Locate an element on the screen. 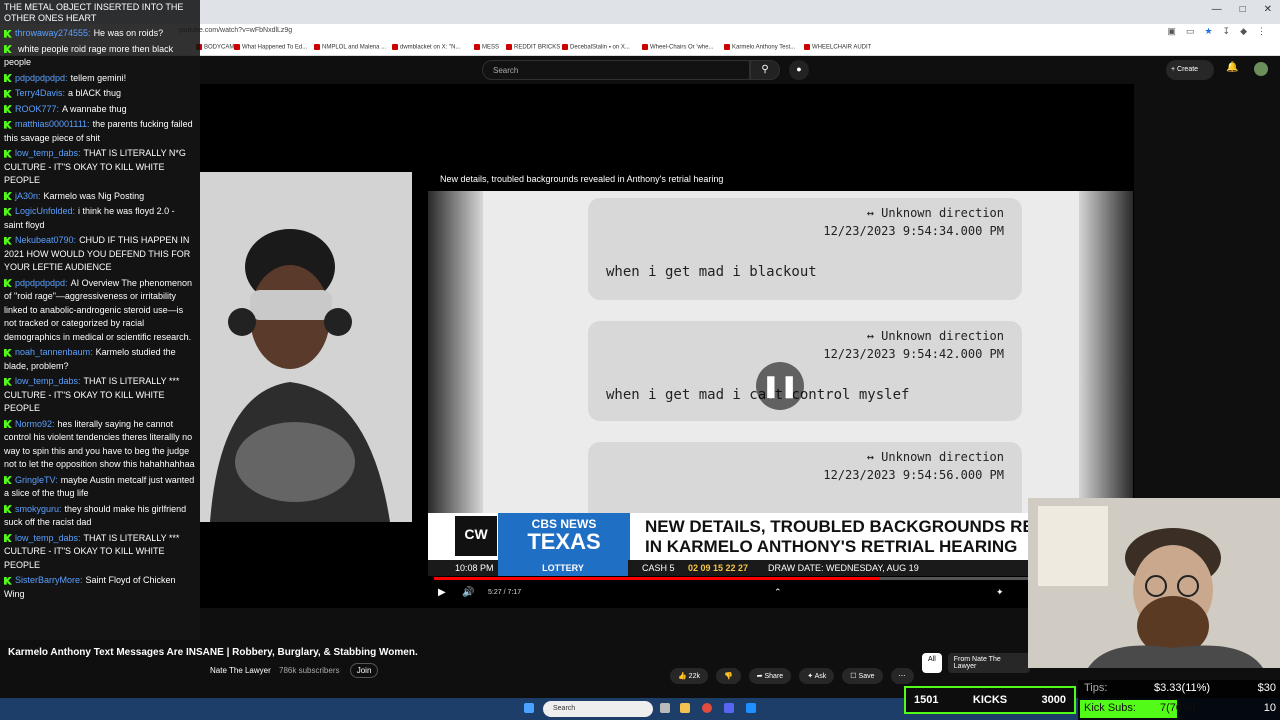 This screenshot has height=720, width=1280. chat-message: jA30n: Karmelo was Nig Posting is located at coordinates (100, 197).